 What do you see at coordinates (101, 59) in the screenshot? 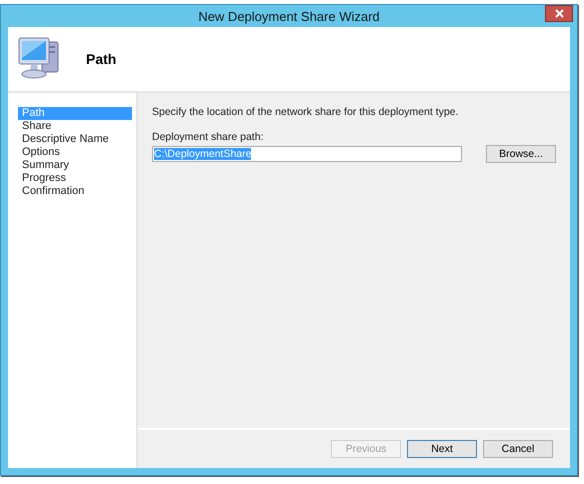
I see `page-heading: Path` at bounding box center [101, 59].